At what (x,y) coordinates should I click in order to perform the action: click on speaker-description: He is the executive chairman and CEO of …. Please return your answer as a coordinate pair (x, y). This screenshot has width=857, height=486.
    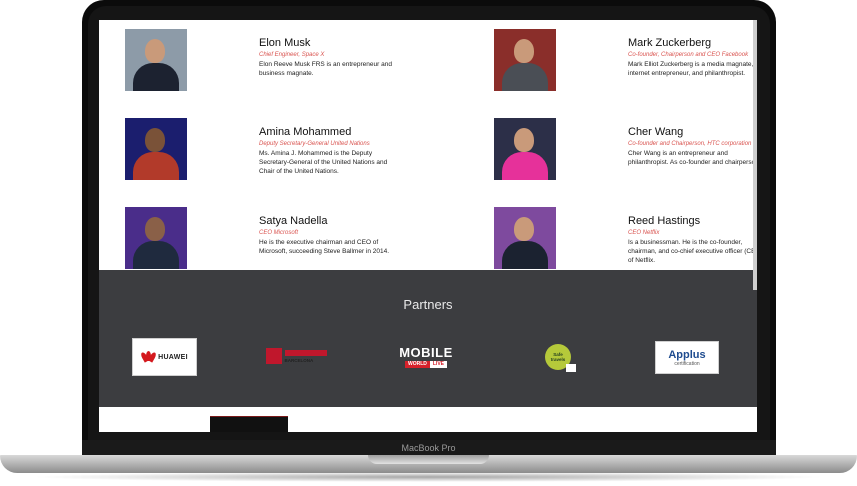
    Looking at the image, I should click on (324, 247).